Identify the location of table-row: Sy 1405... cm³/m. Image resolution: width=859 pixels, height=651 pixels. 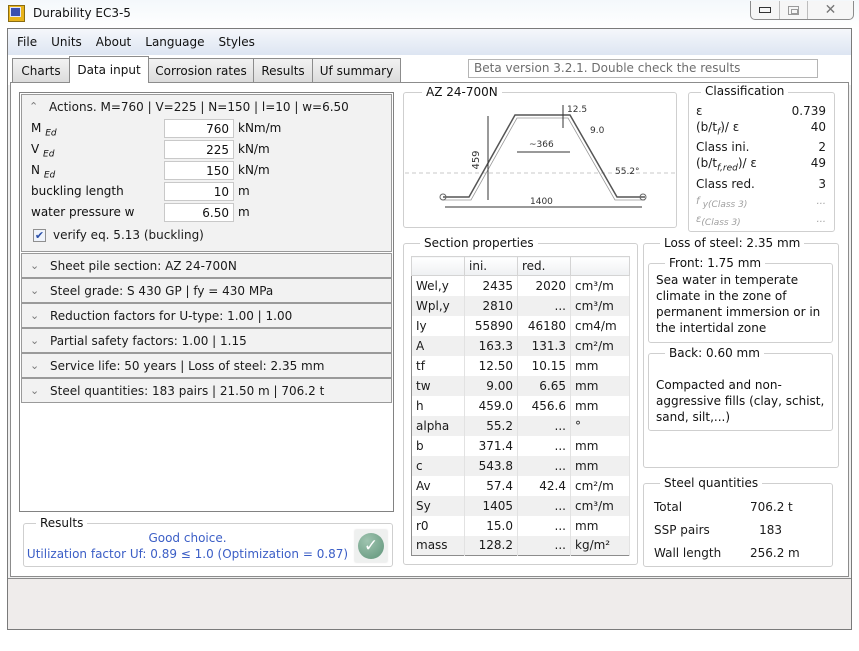
(520, 505).